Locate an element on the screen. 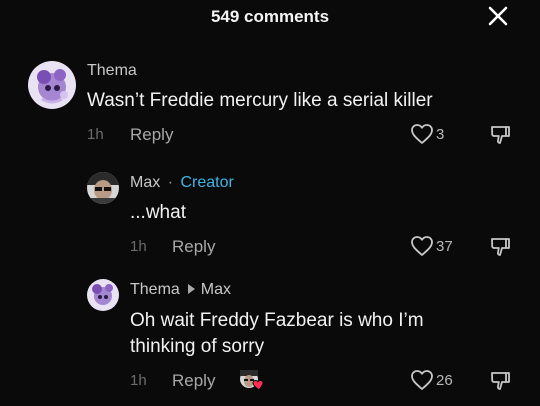 The width and height of the screenshot is (540, 406). close-icon is located at coordinates (498, 16).